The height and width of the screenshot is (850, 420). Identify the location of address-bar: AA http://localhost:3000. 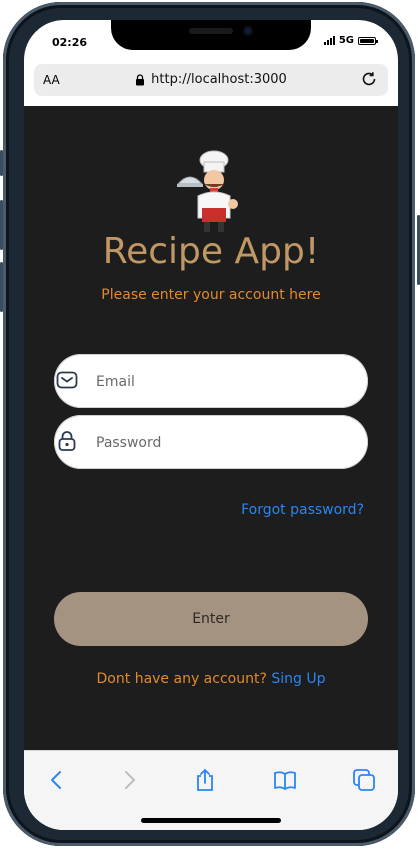
(211, 80).